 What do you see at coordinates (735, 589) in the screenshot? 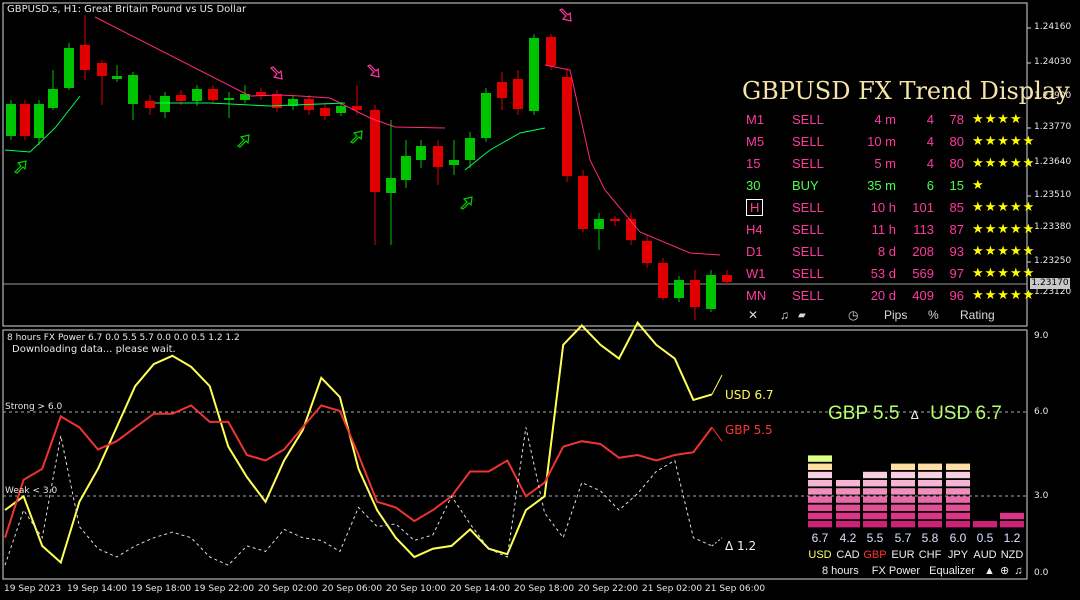
I see `time-label: 21 Sep 06:00` at bounding box center [735, 589].